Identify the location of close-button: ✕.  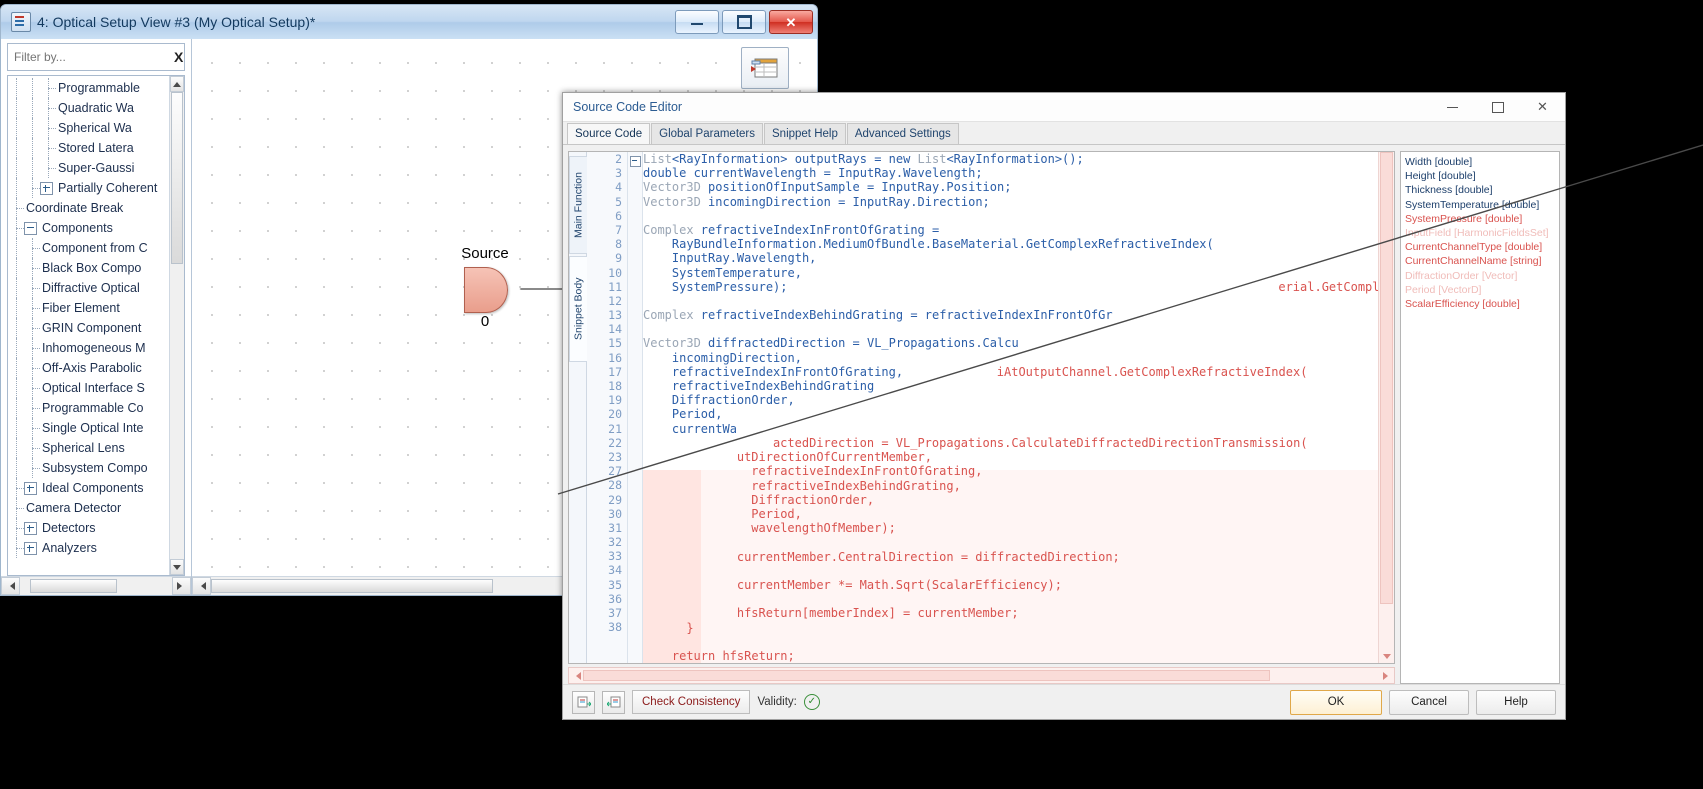
(791, 22).